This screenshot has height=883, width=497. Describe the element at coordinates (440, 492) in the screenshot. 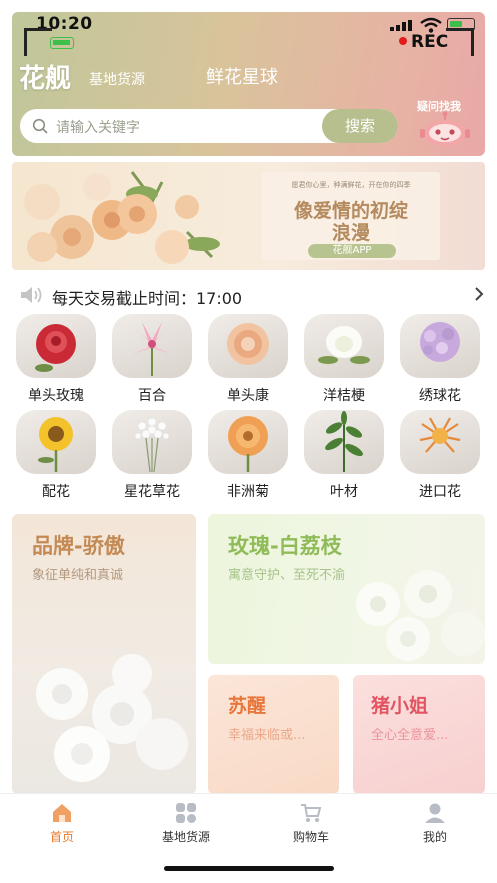

I see `category-label: 进口花` at that location.